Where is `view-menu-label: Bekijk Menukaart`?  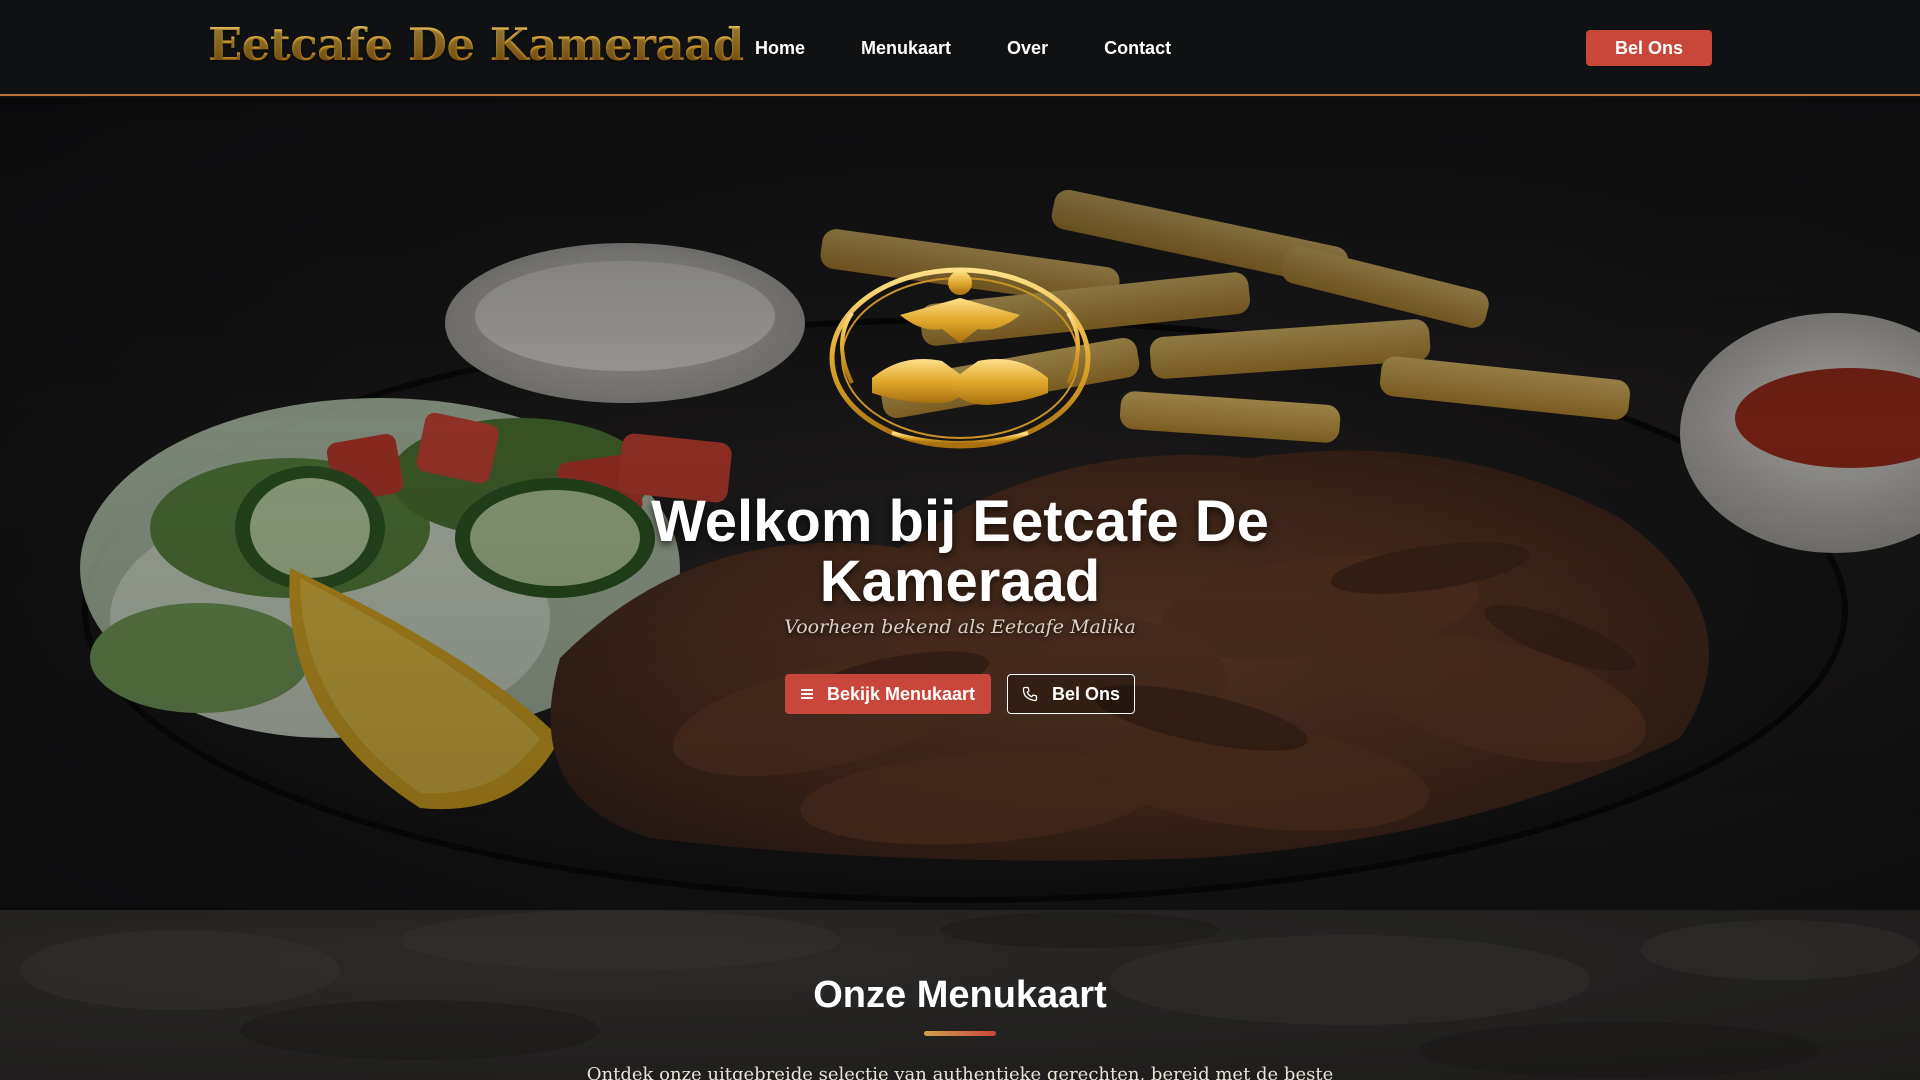 view-menu-label: Bekijk Menukaart is located at coordinates (901, 693).